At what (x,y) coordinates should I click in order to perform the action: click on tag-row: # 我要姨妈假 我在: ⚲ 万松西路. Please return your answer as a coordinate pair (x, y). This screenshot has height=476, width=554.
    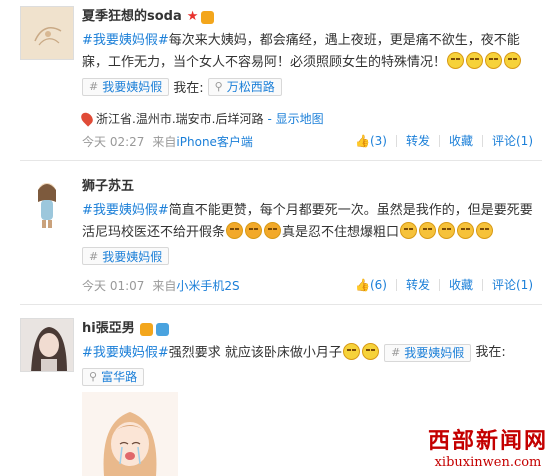
    Looking at the image, I should click on (312, 86).